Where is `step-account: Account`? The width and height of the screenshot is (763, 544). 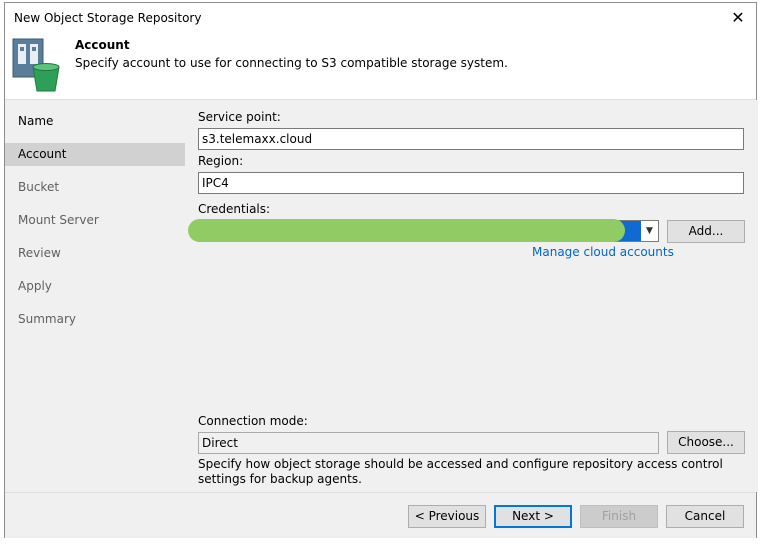 step-account: Account is located at coordinates (95, 154).